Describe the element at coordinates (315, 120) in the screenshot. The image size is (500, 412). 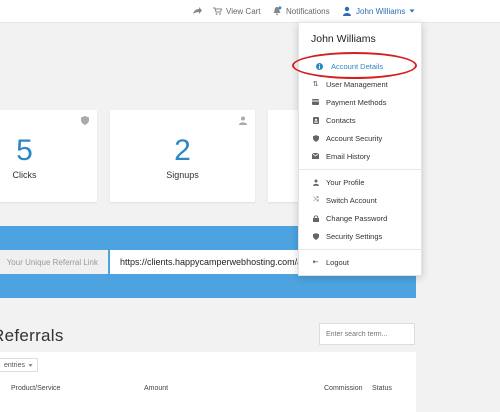
I see `address-book-icon` at that location.